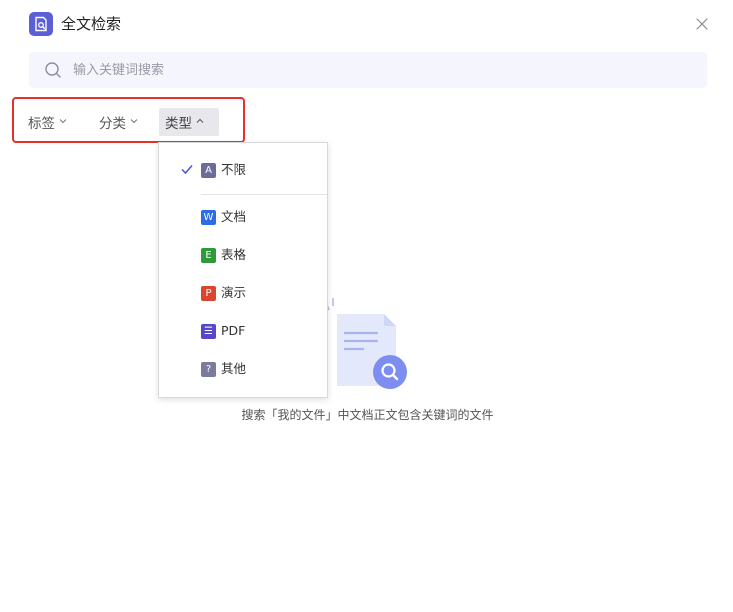 This screenshot has height=612, width=733. Describe the element at coordinates (208, 255) in the screenshot. I see `spreadsheet-icon: E` at that location.